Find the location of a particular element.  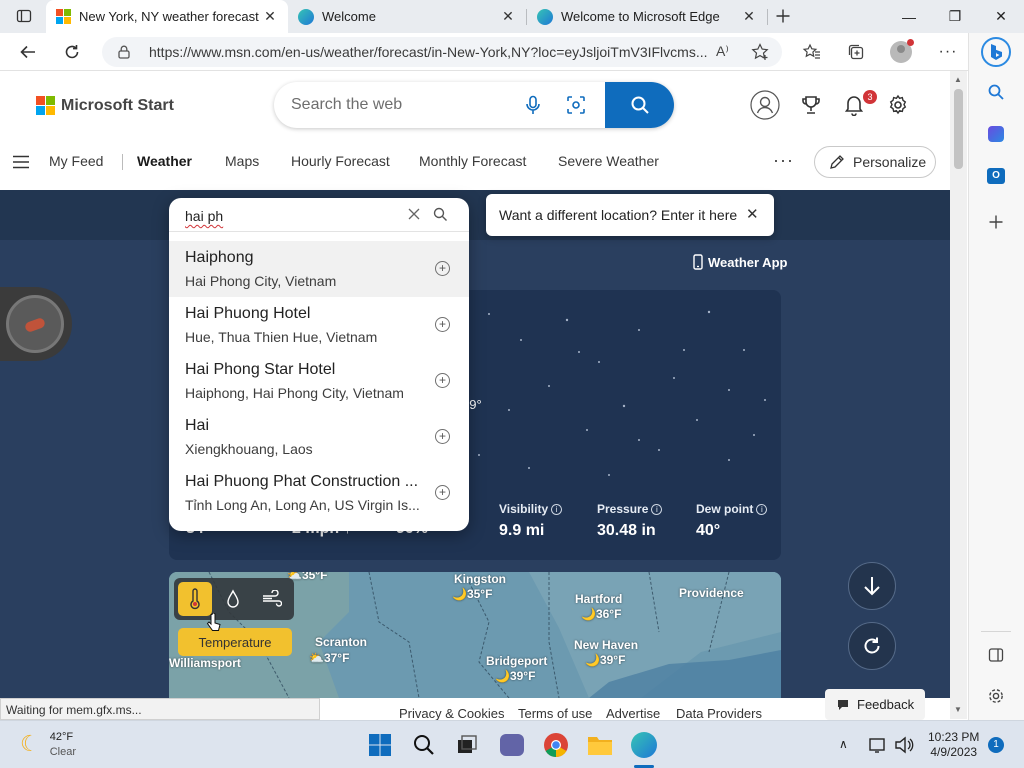

back-icon is located at coordinates (28, 52).